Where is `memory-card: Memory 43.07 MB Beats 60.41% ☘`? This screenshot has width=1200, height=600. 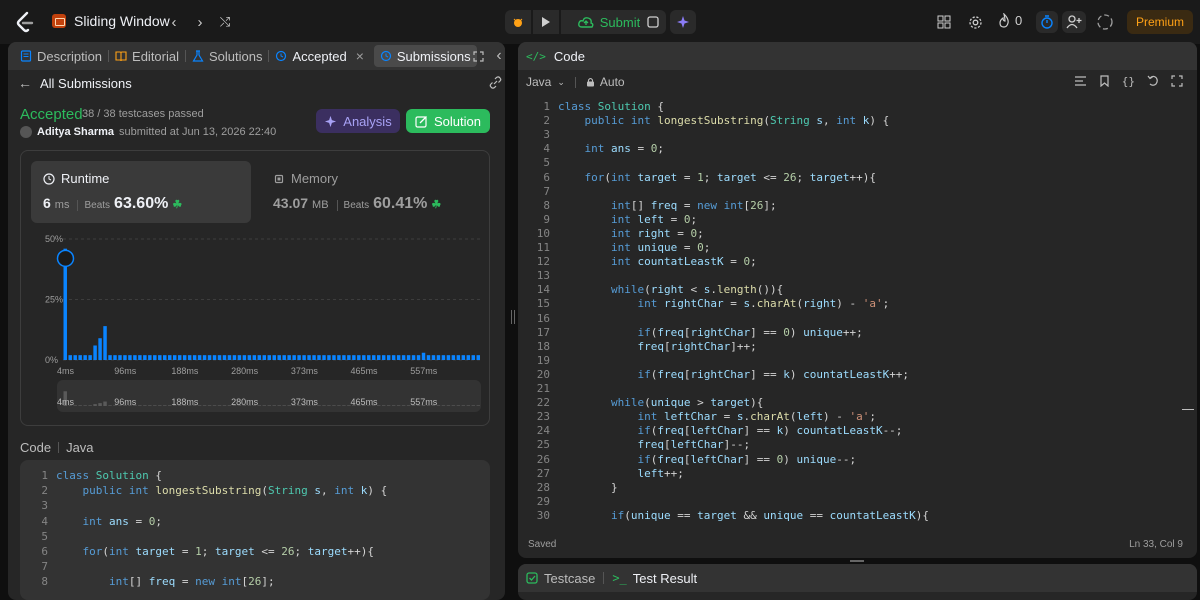 memory-card: Memory 43.07 MB Beats 60.41% ☘ is located at coordinates (371, 192).